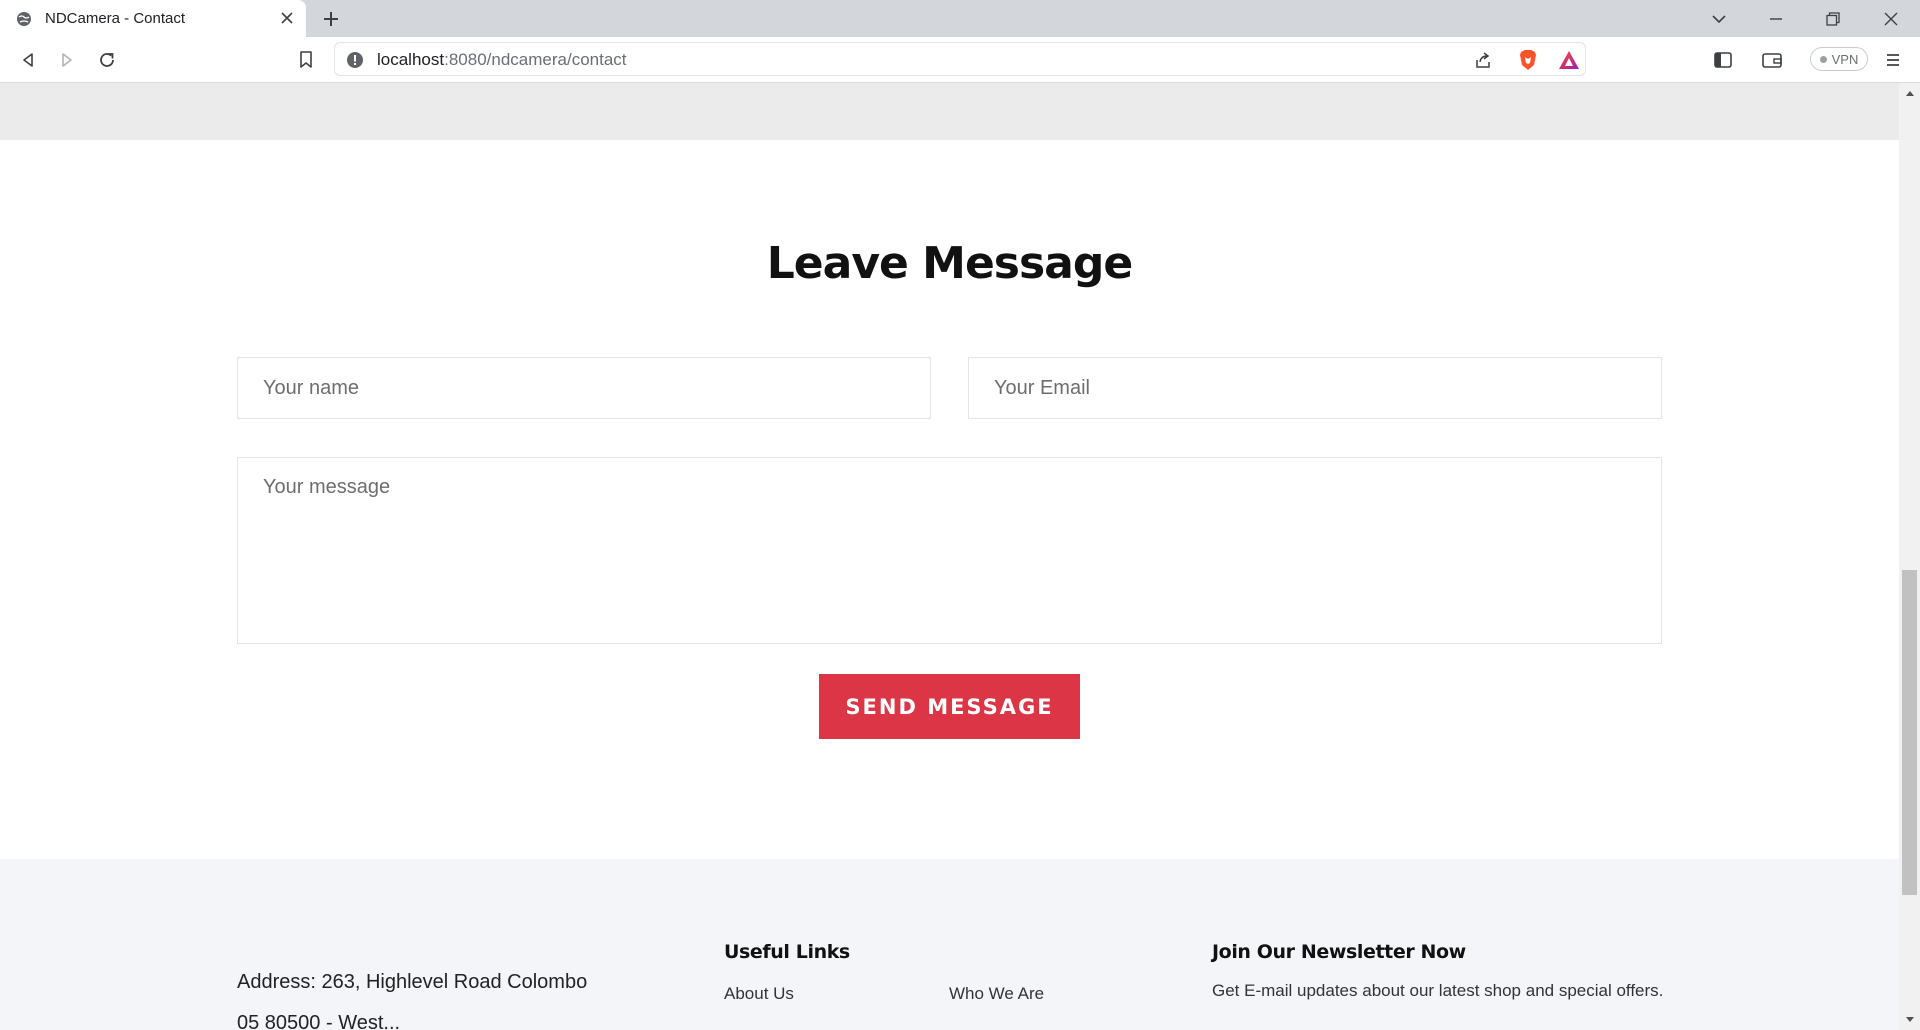 This screenshot has height=1030, width=1920. I want to click on footer-link-who-we-are: Who We Are, so click(996, 994).